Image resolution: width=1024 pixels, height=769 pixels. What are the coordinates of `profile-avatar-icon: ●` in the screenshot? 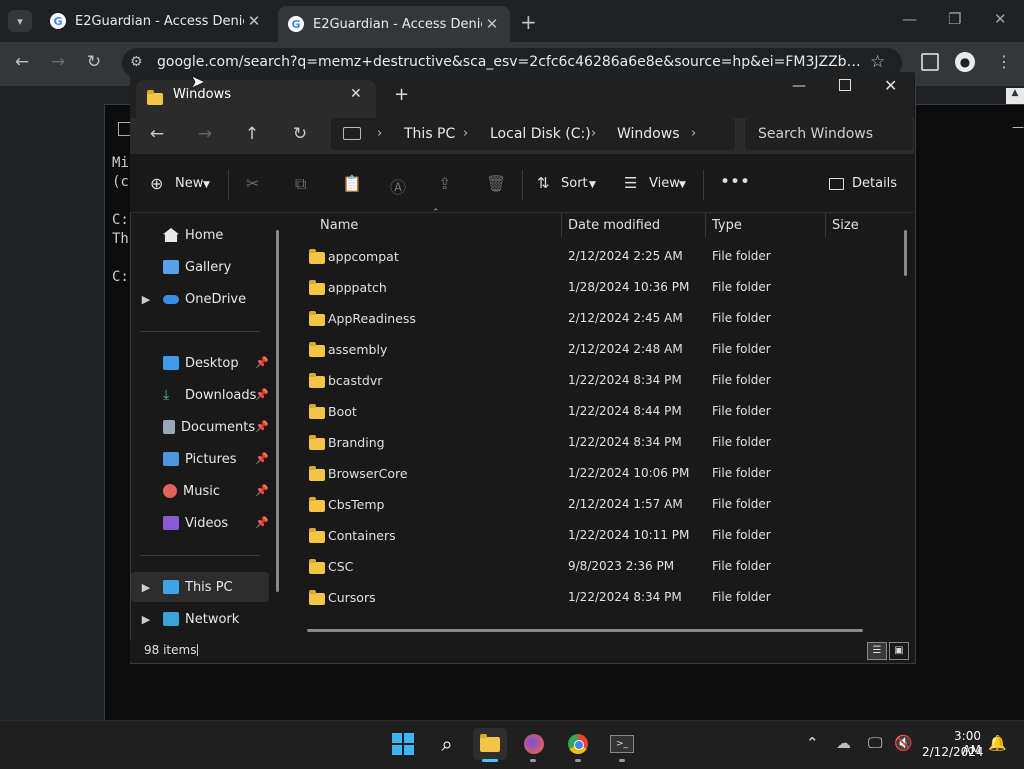 It's located at (965, 62).